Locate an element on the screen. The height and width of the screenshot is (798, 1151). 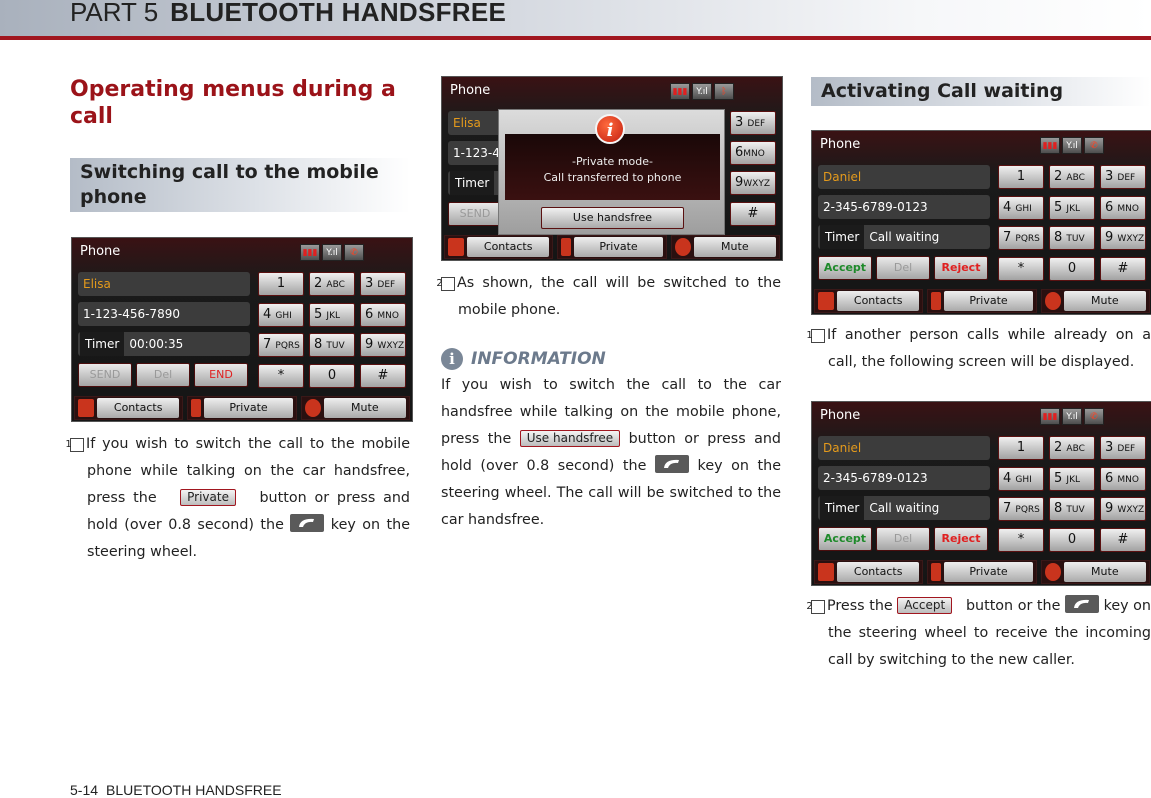
right-column: Activating Call waiting is located at coordinates (981, 91).